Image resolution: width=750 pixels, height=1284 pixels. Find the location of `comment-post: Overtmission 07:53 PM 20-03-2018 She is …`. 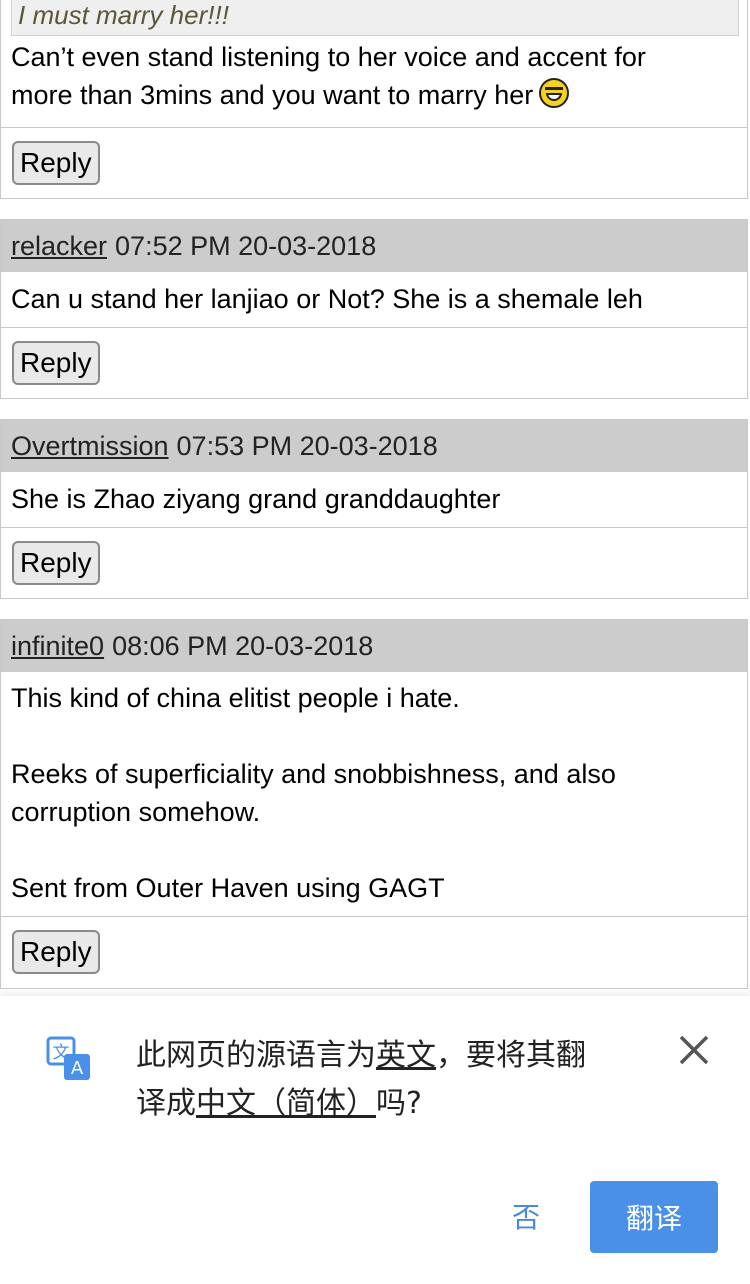

comment-post: Overtmission 07:53 PM 20-03-2018 She is … is located at coordinates (374, 509).